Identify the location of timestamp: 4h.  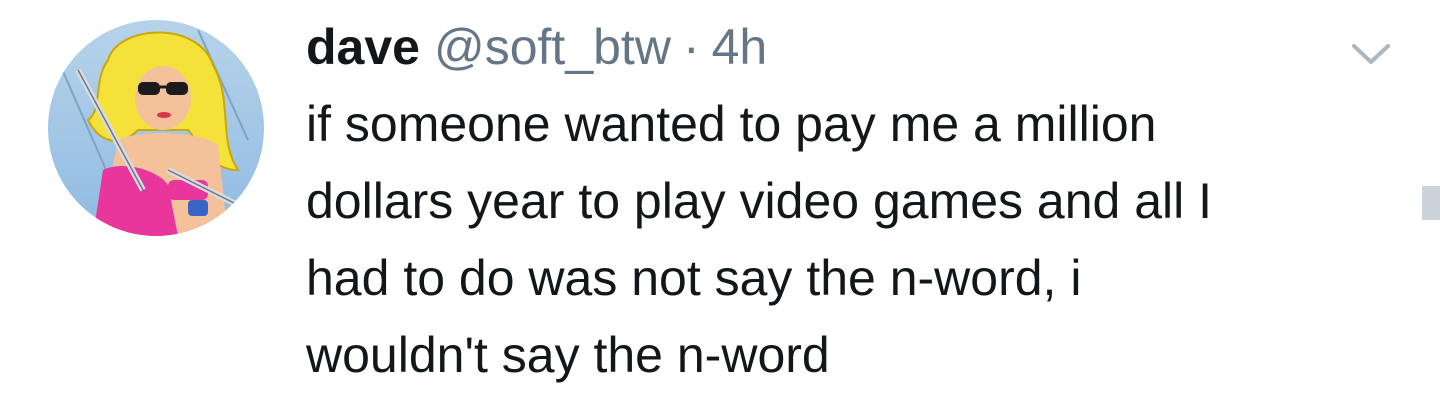
(740, 47).